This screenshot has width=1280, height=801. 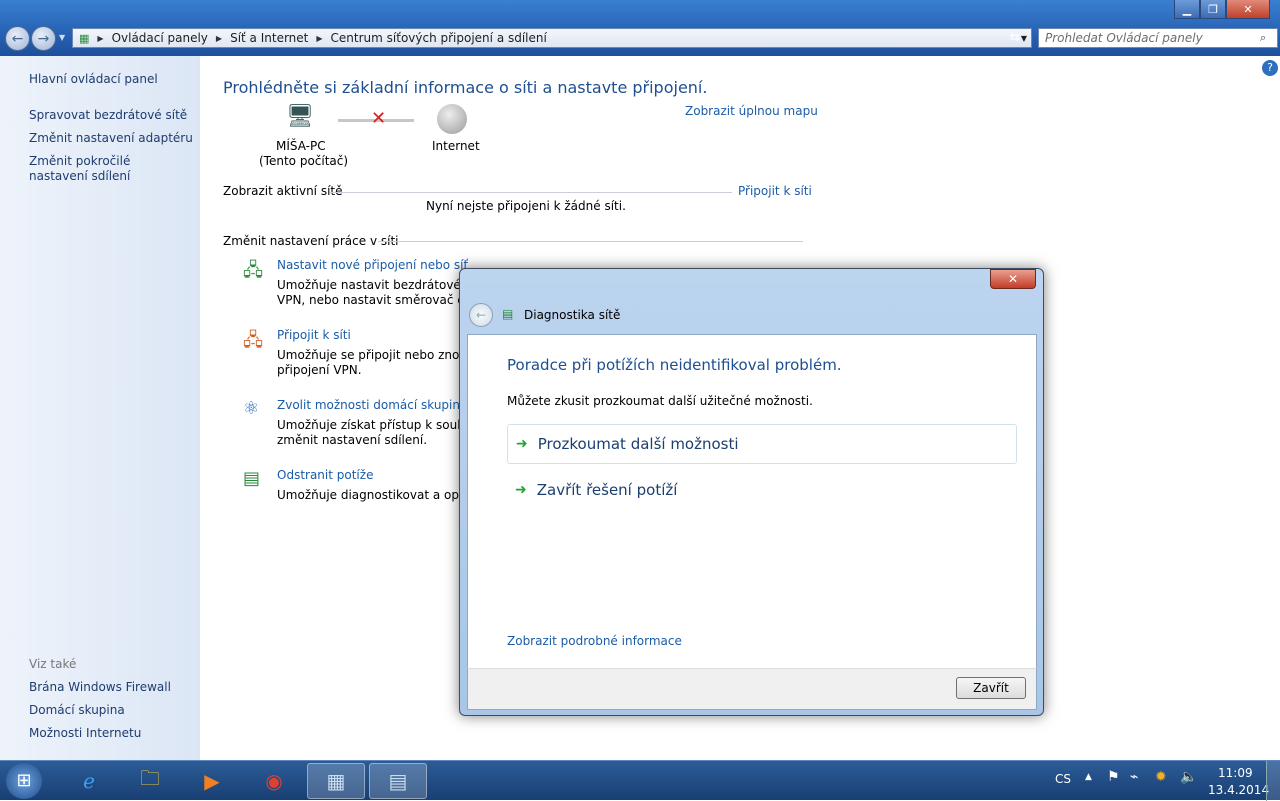 What do you see at coordinates (526, 206) in the screenshot?
I see `no-network-text: Nyní nejste připojeni k žádné síti.` at bounding box center [526, 206].